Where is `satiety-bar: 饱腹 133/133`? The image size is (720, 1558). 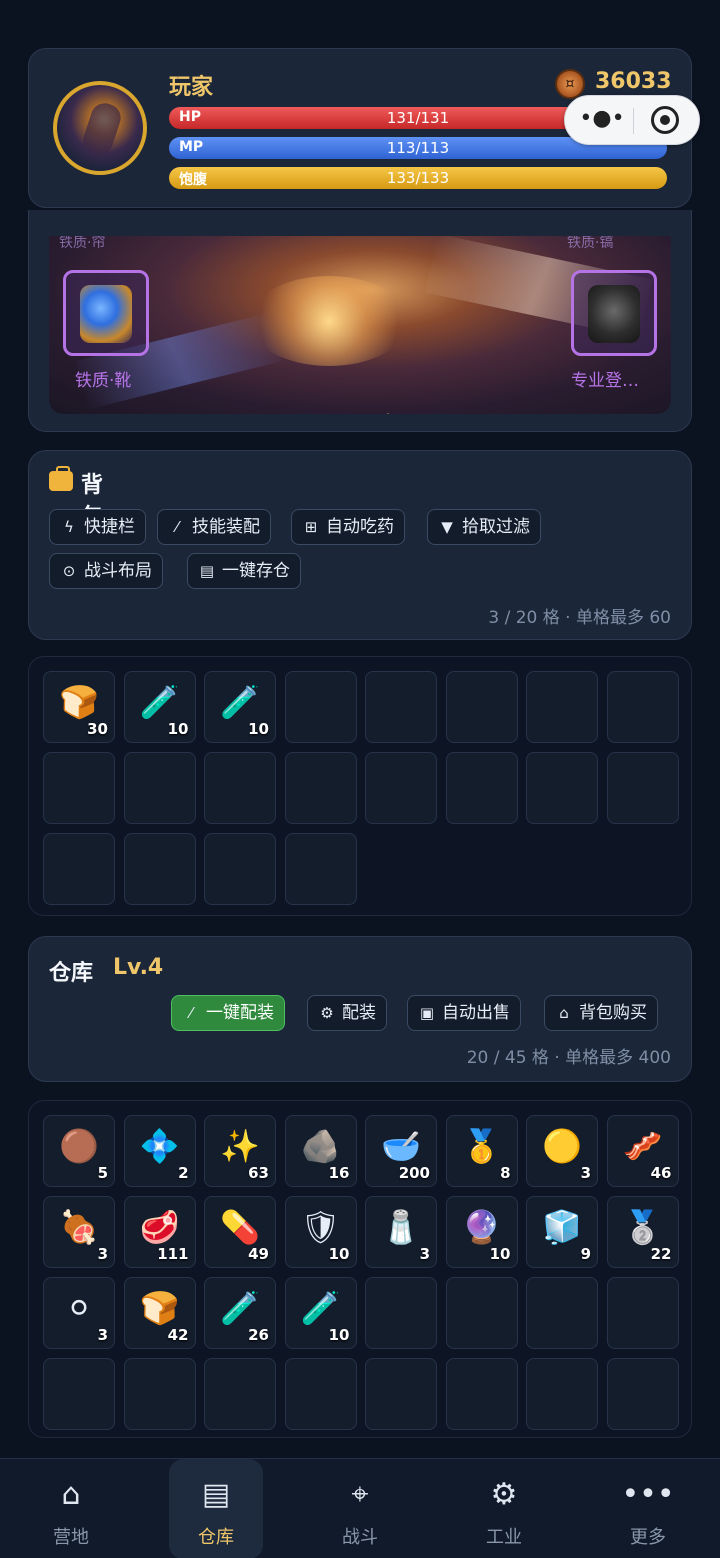 satiety-bar: 饱腹 133/133 is located at coordinates (418, 178).